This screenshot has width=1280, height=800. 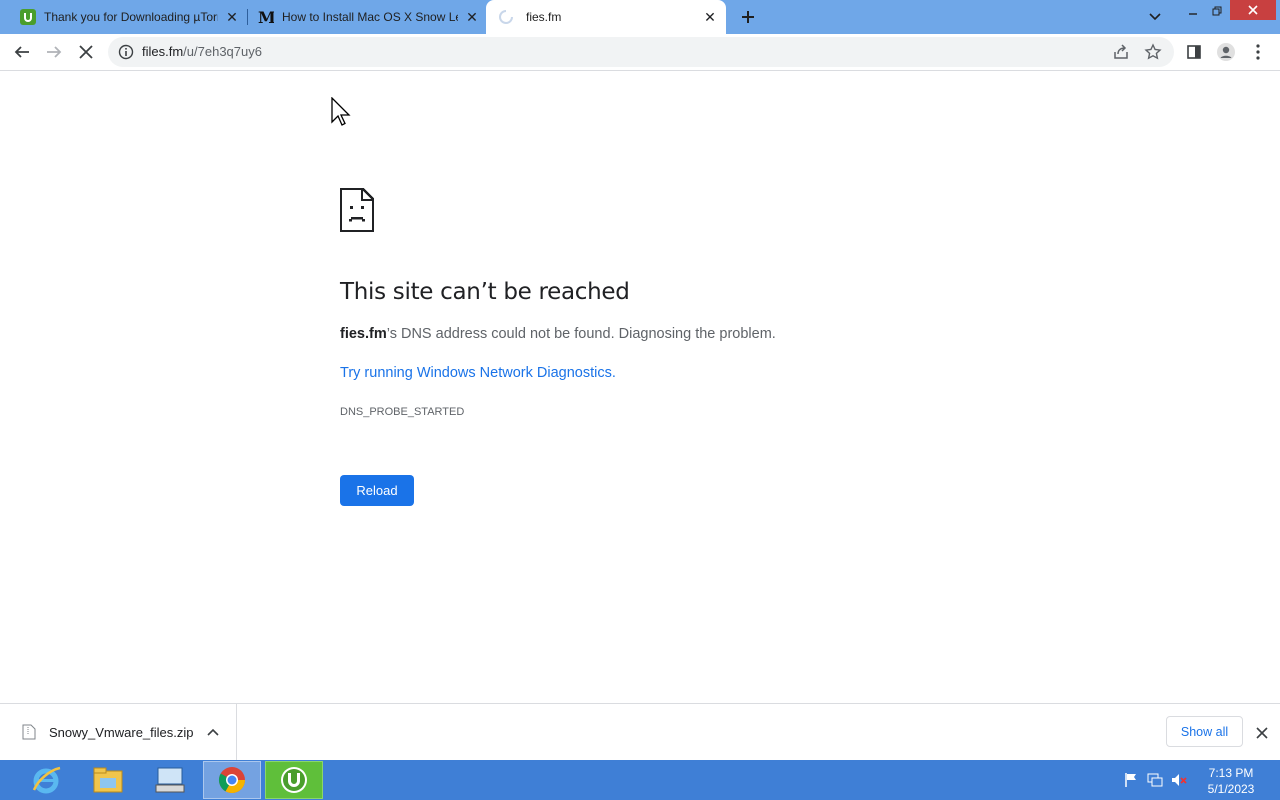 What do you see at coordinates (126, 52) in the screenshot?
I see `site-info-icon` at bounding box center [126, 52].